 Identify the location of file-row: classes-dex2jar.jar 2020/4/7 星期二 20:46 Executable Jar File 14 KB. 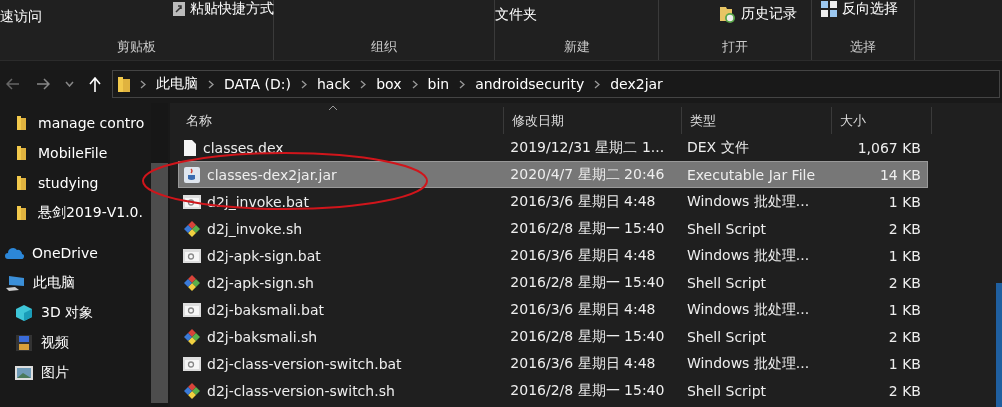
(553, 174).